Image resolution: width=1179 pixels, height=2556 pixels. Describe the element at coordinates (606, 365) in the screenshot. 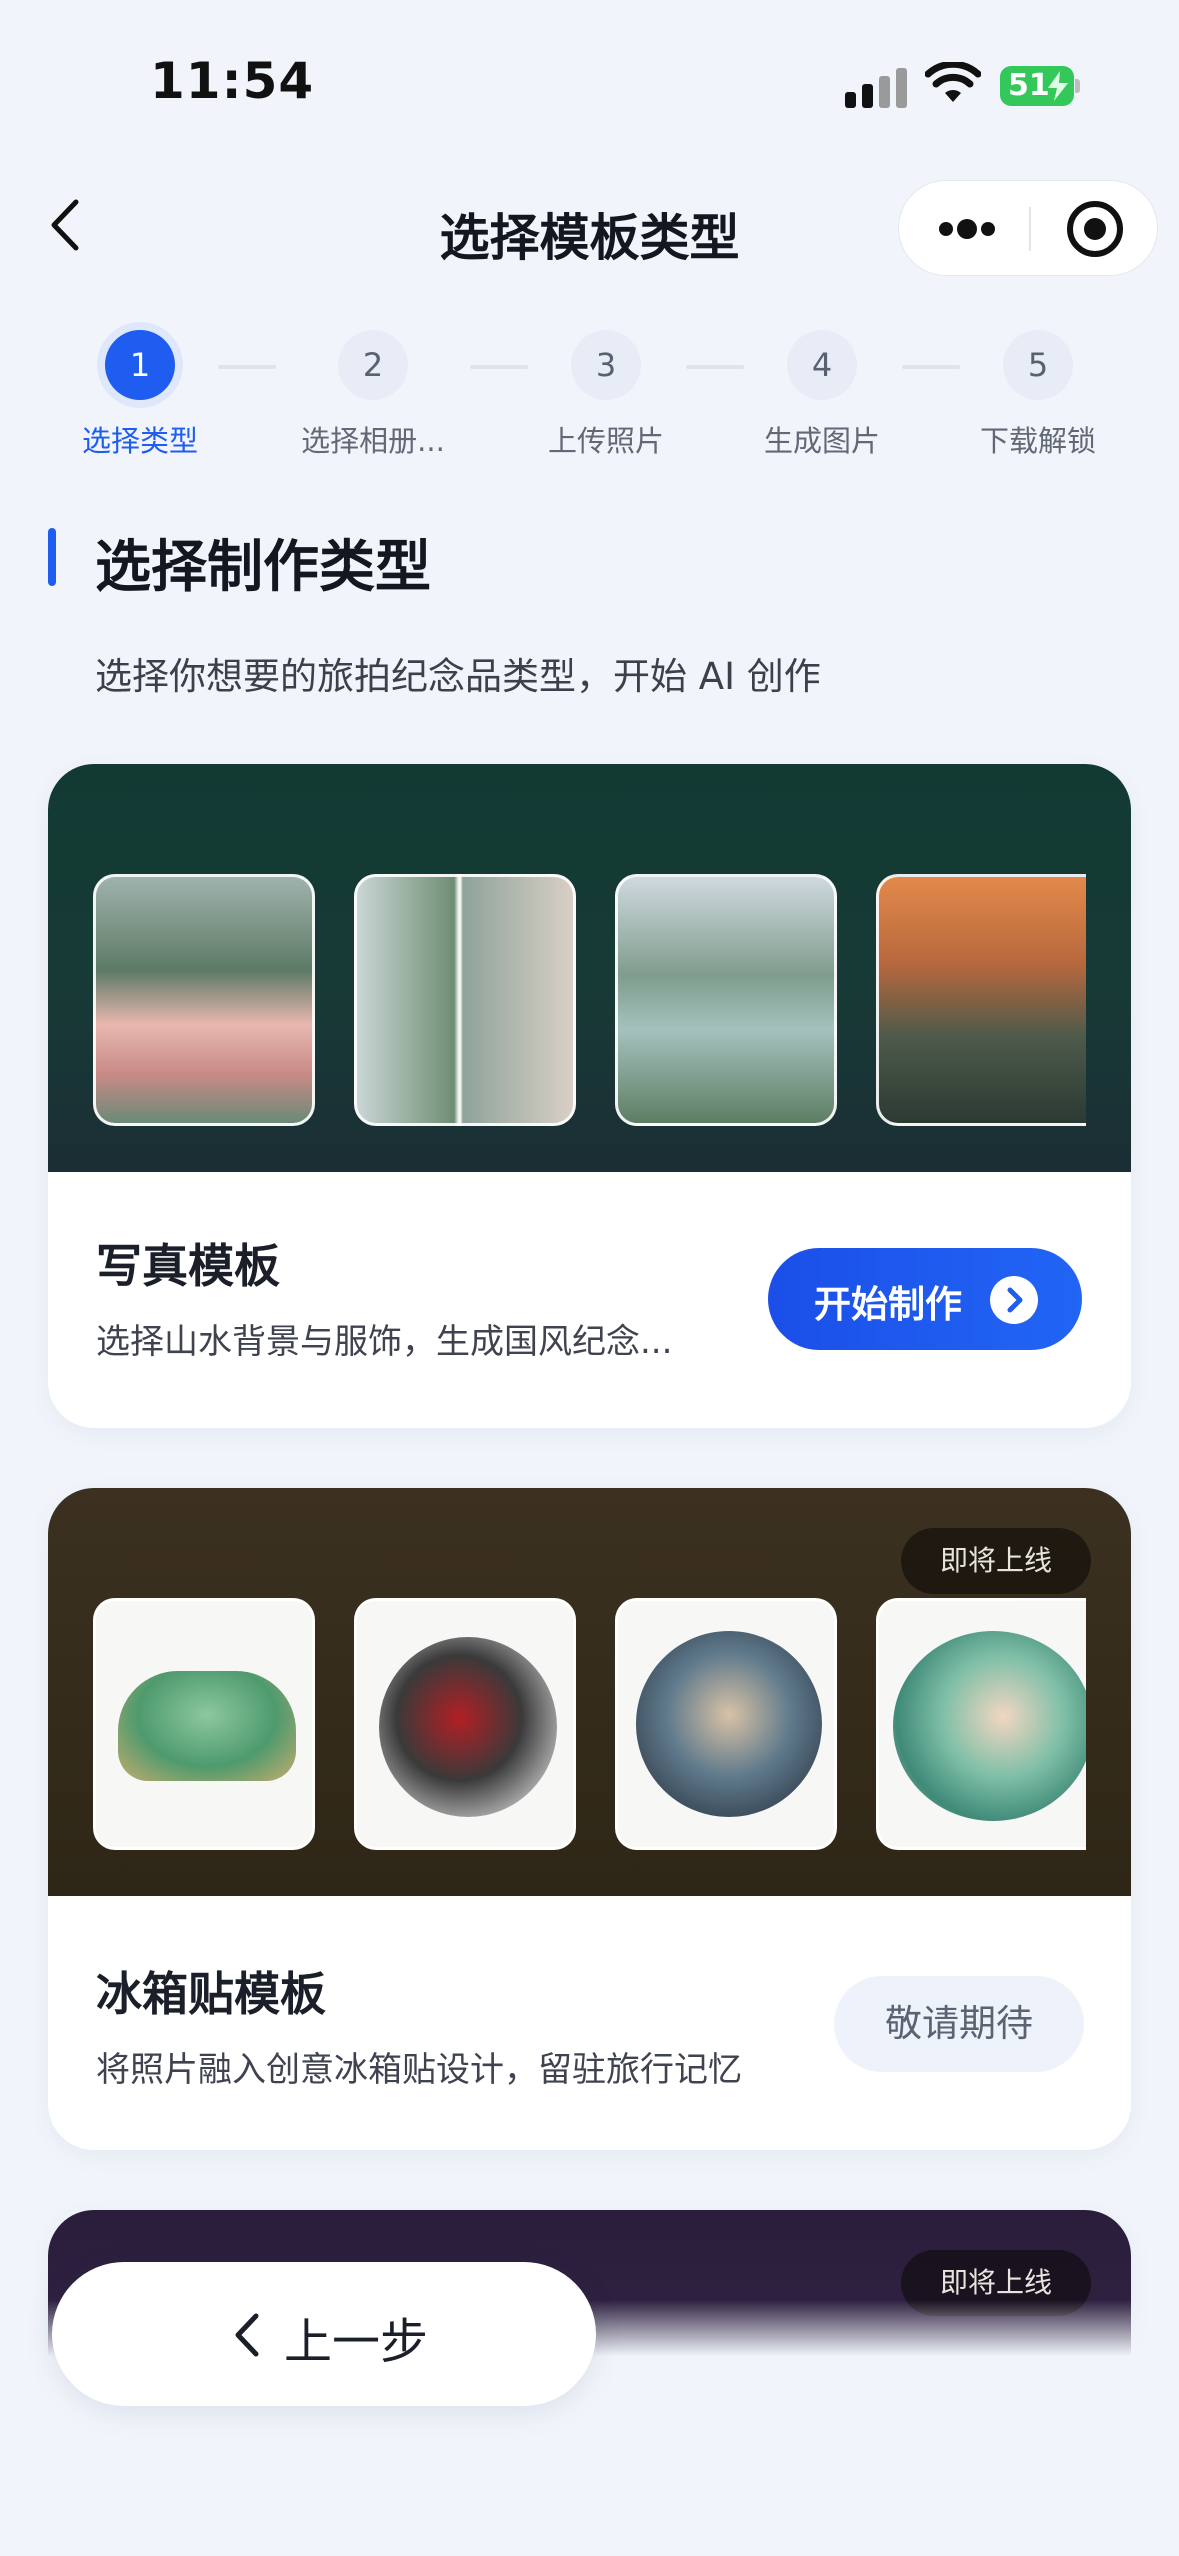

I see `step-number: 3` at that location.